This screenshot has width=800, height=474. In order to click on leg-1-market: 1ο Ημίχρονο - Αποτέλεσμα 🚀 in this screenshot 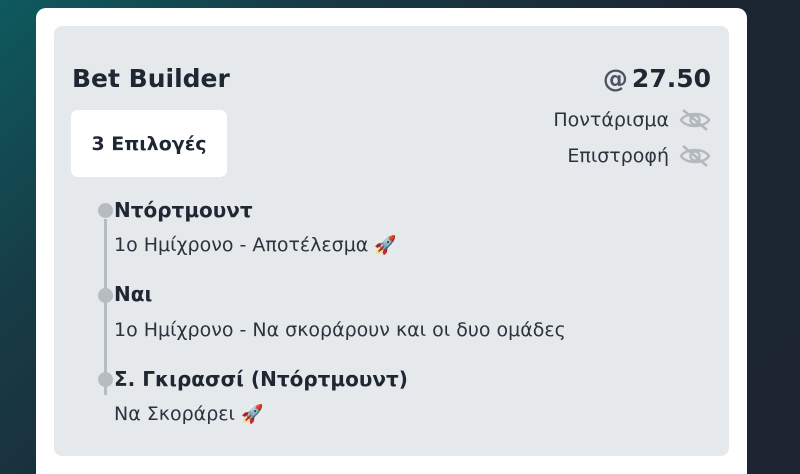, I will do `click(255, 245)`.